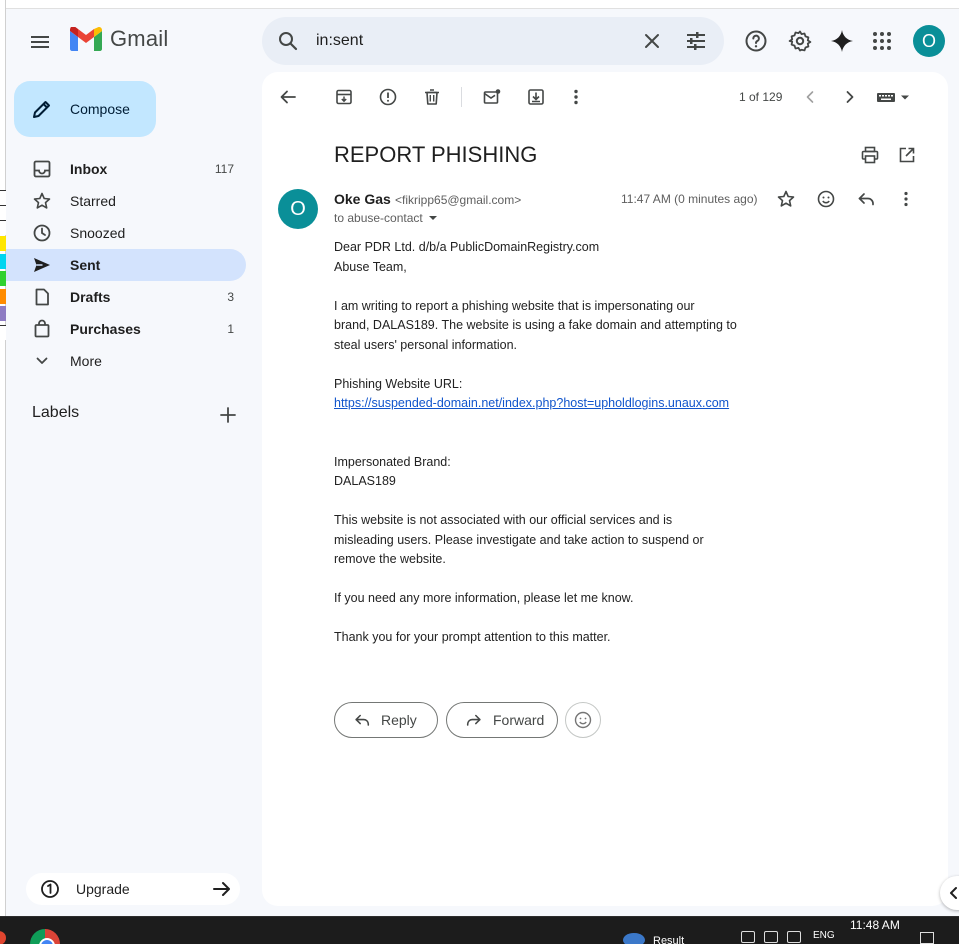  What do you see at coordinates (398, 383) in the screenshot?
I see `body-line: Phishing Website URL:` at bounding box center [398, 383].